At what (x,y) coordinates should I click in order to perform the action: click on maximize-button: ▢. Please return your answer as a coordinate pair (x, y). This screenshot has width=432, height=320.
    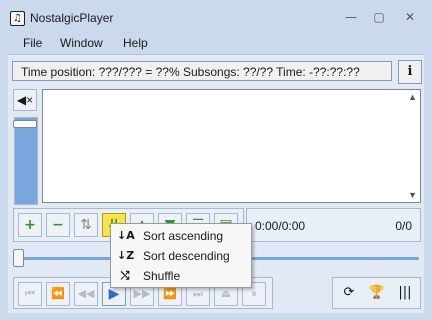
    Looking at the image, I should click on (379, 17).